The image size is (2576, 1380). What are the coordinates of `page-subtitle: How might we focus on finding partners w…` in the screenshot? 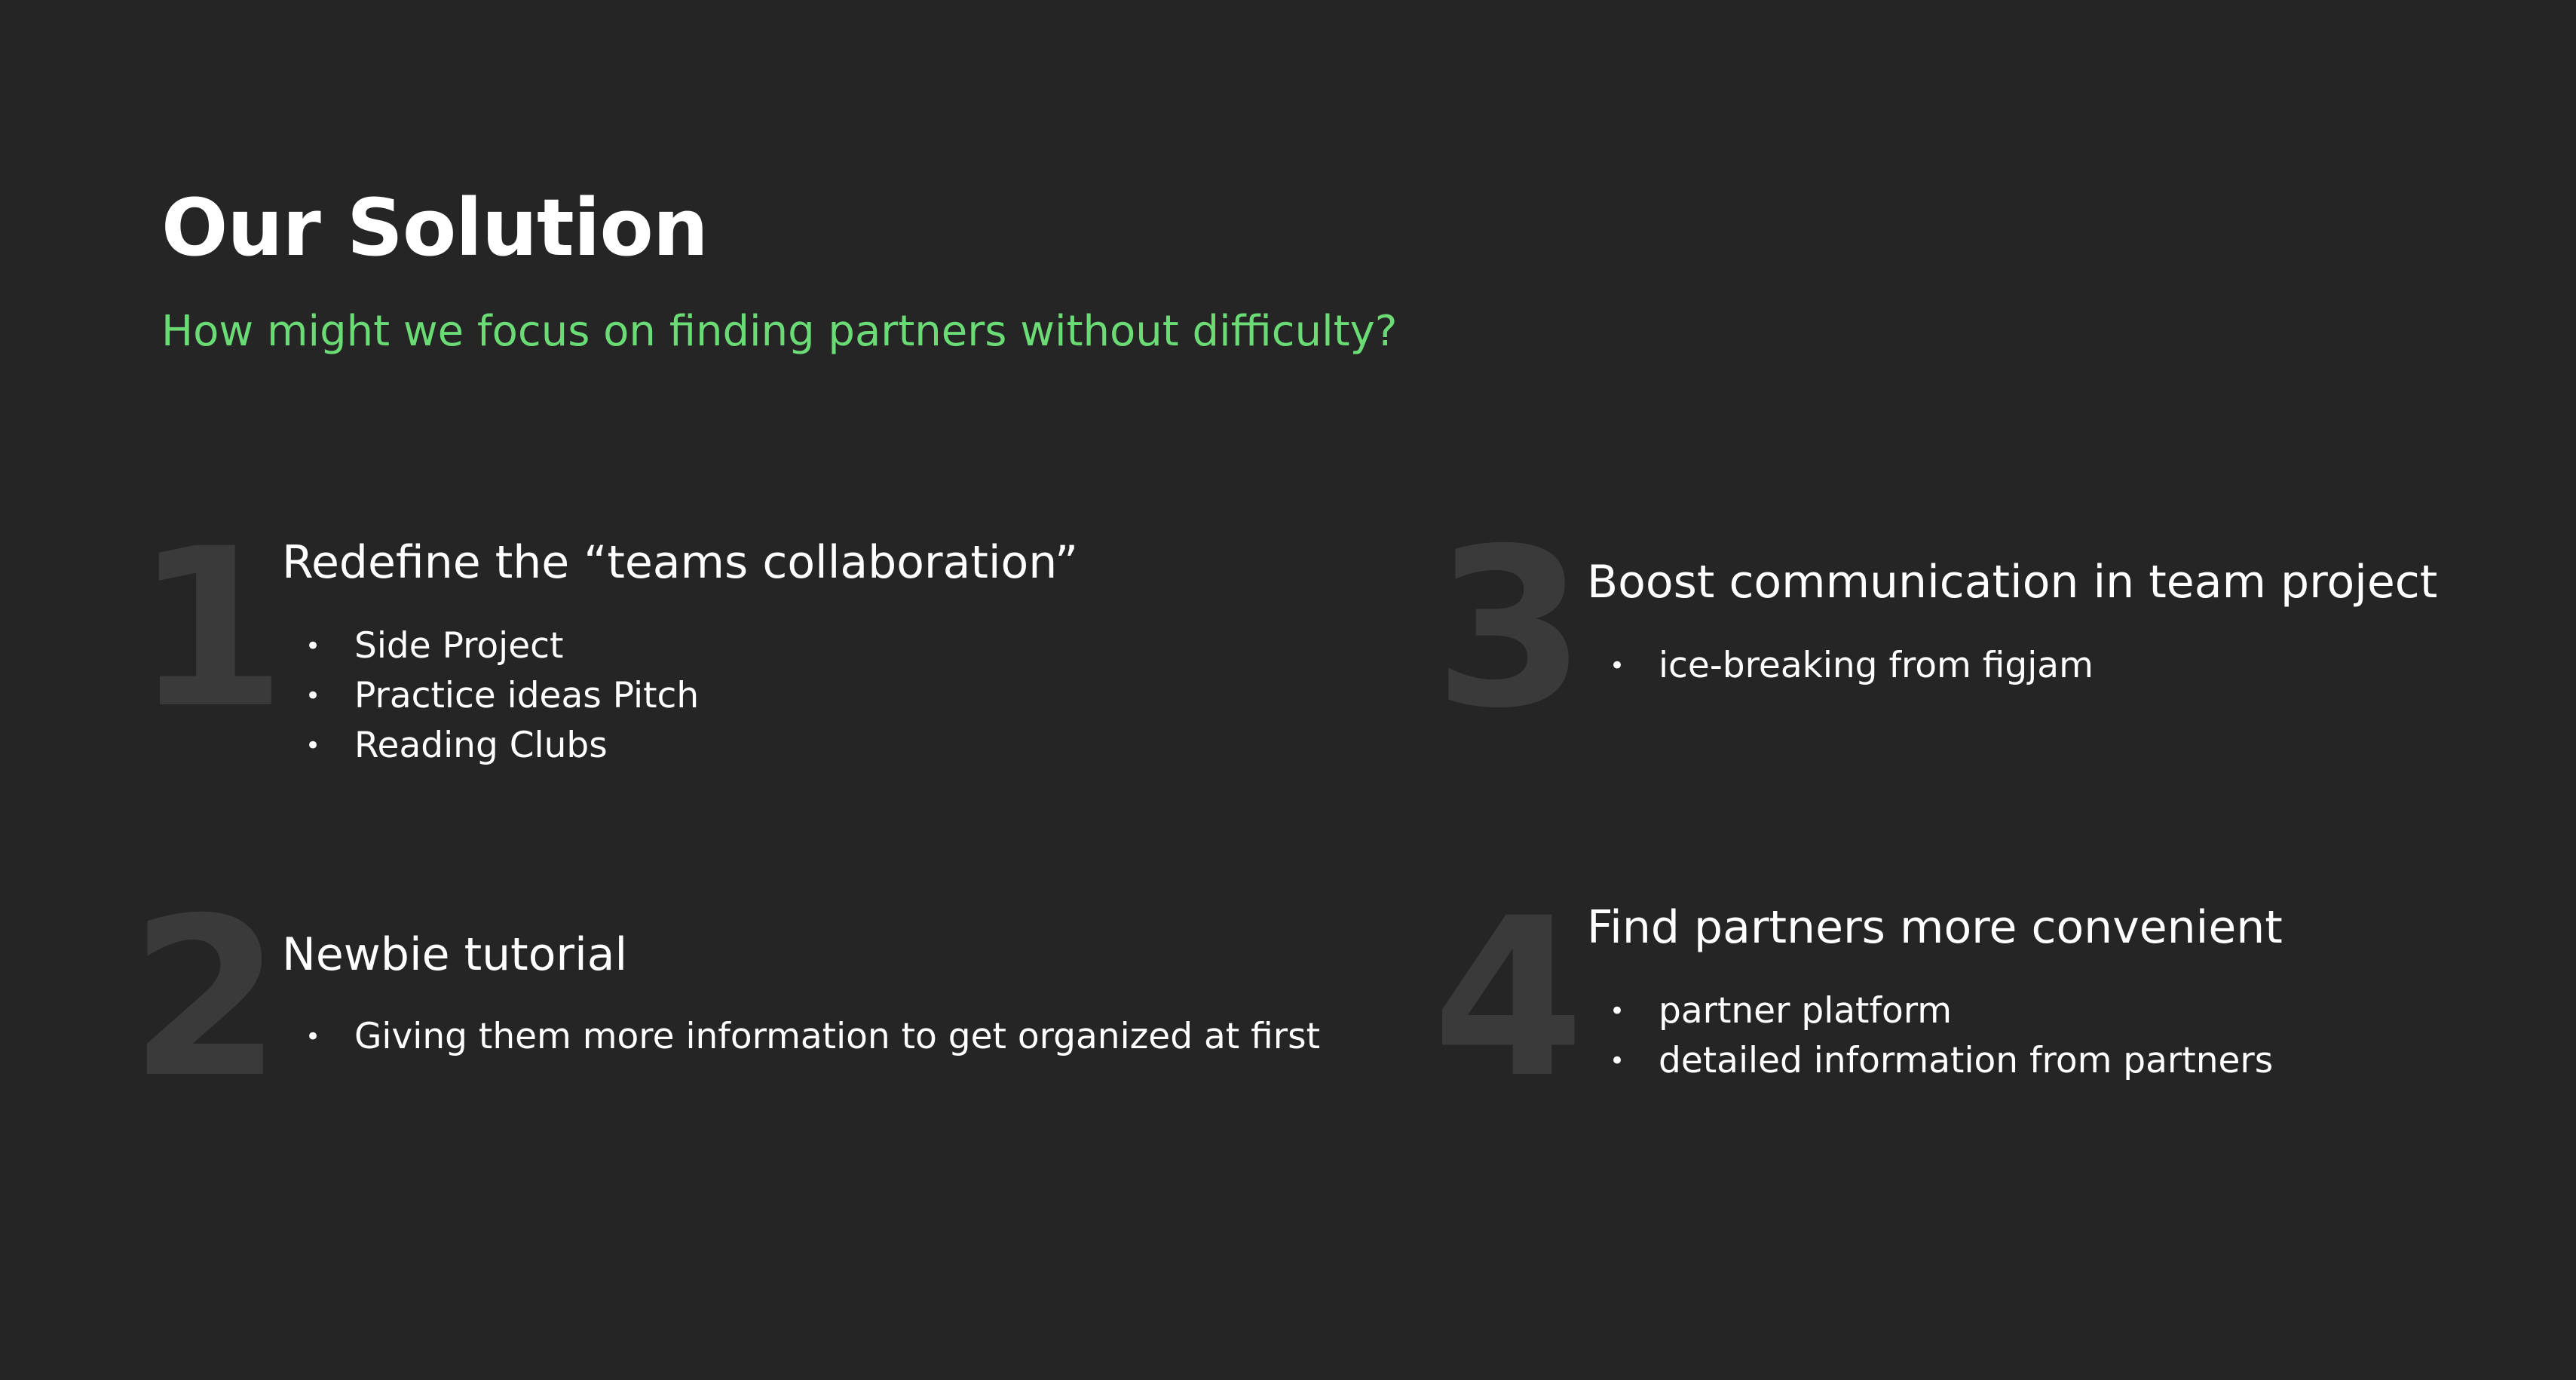 It's located at (779, 331).